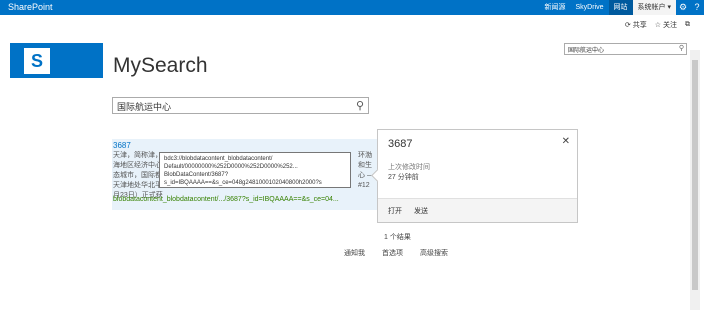 This screenshot has height=330, width=704. What do you see at coordinates (56, 60) in the screenshot?
I see `site-logo: S` at bounding box center [56, 60].